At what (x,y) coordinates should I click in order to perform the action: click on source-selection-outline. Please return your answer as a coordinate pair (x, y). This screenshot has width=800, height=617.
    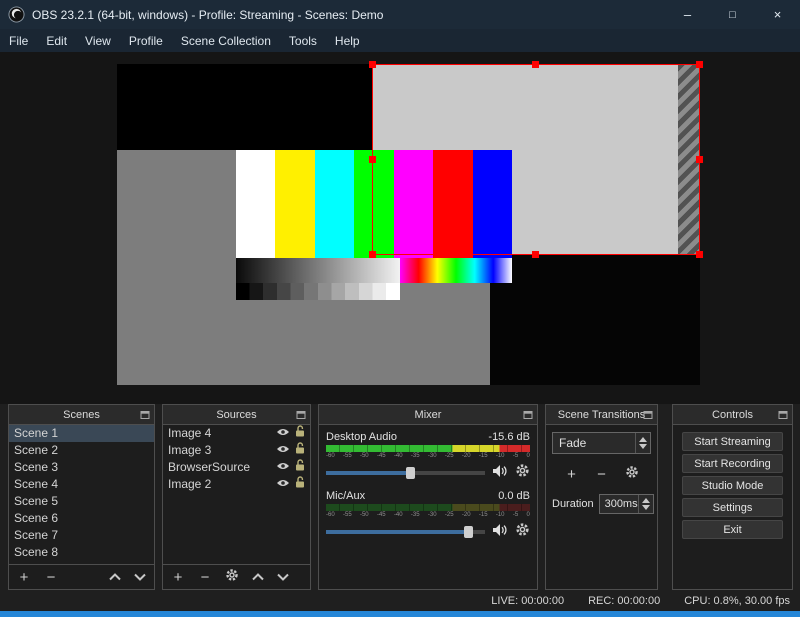
    Looking at the image, I should click on (536, 159).